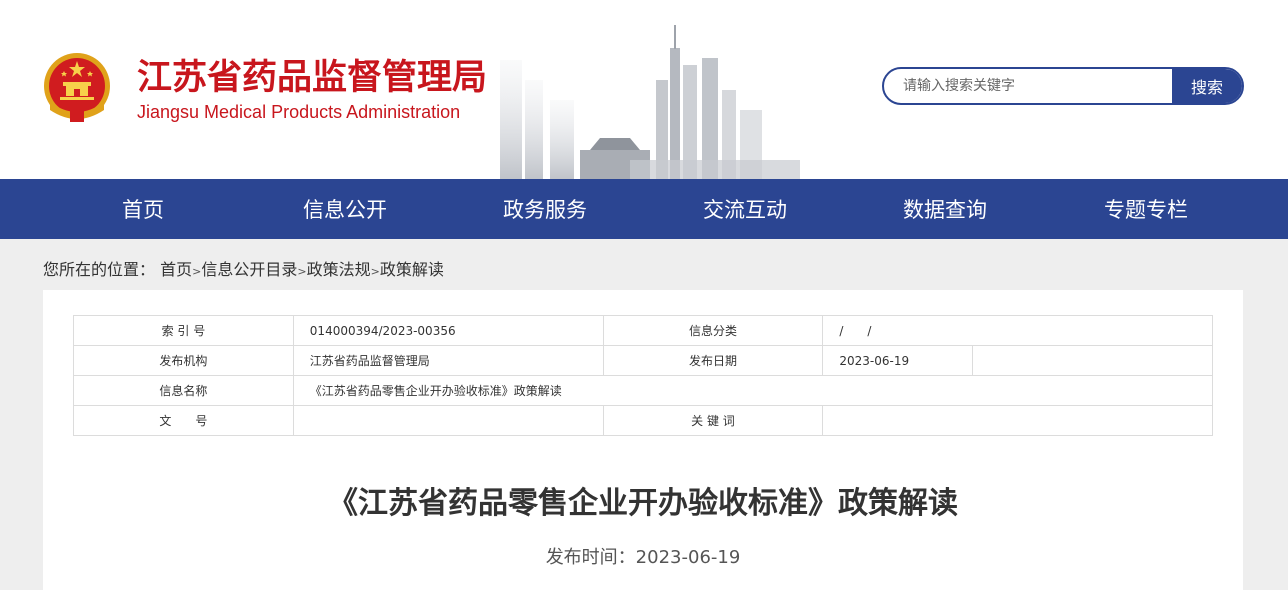 The image size is (1288, 590). Describe the element at coordinates (275, 209) in the screenshot. I see `nav-item-info-disclosure: 信息公开` at that location.